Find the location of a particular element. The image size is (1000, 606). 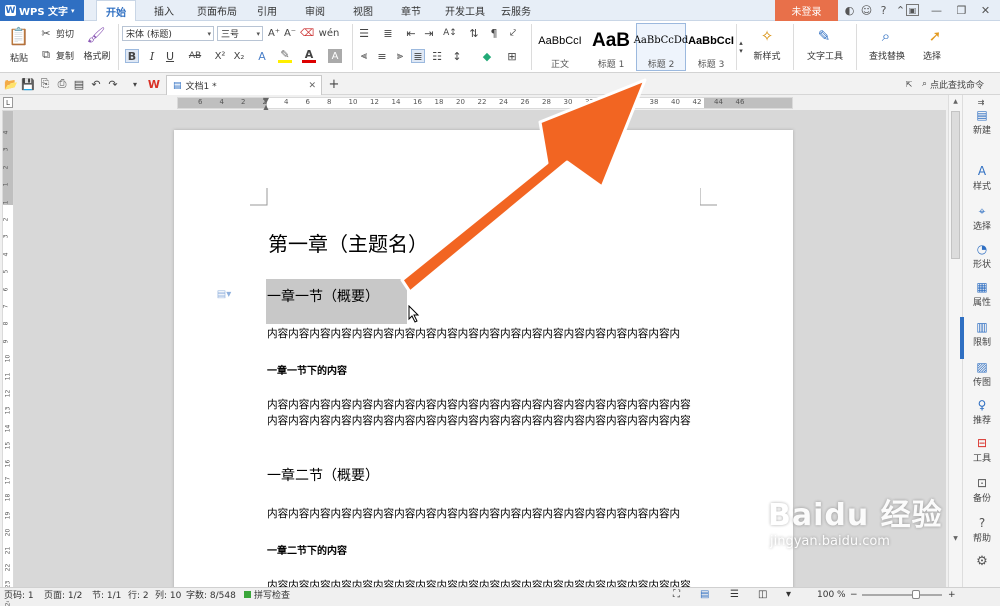

zoom-in-icon: + is located at coordinates (952, 594).